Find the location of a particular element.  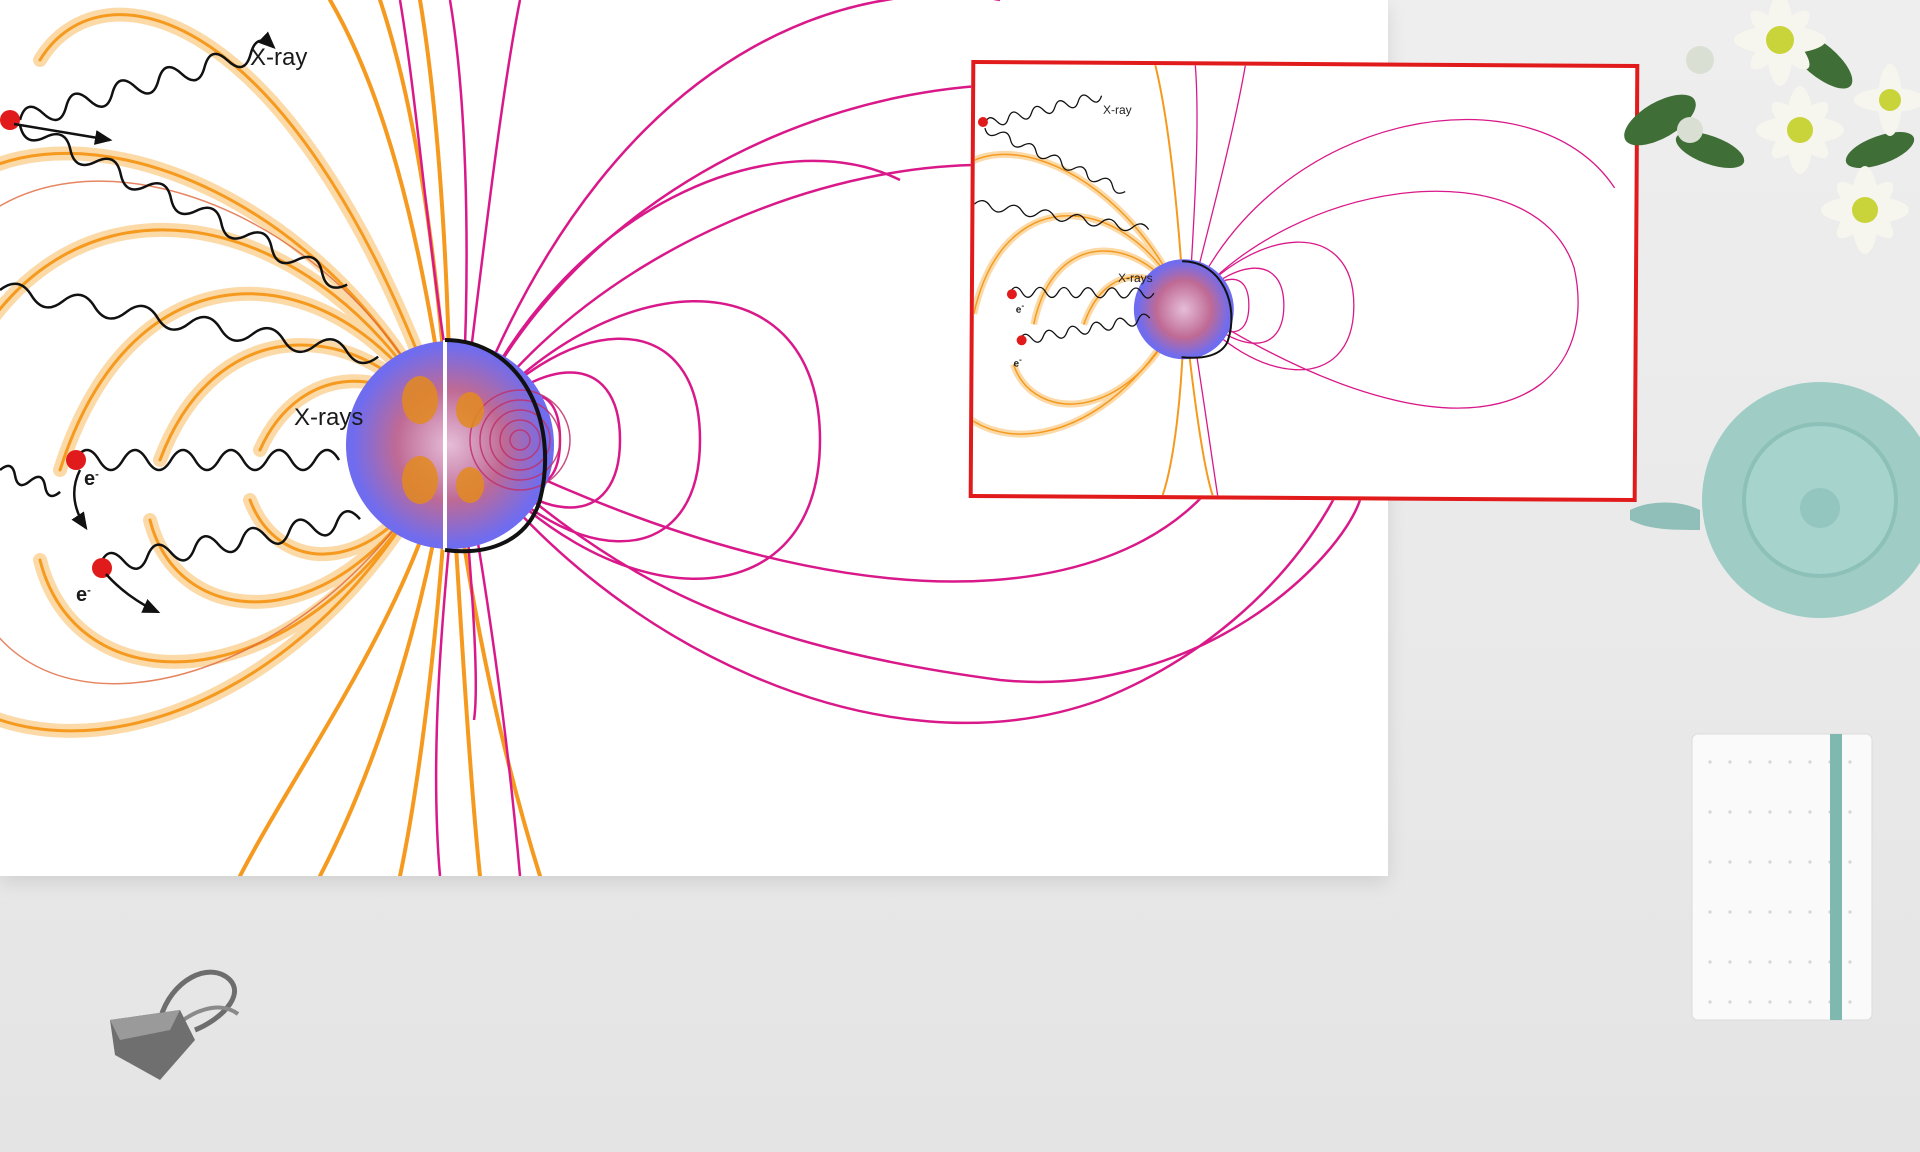

star-globe is located at coordinates (458, 446).